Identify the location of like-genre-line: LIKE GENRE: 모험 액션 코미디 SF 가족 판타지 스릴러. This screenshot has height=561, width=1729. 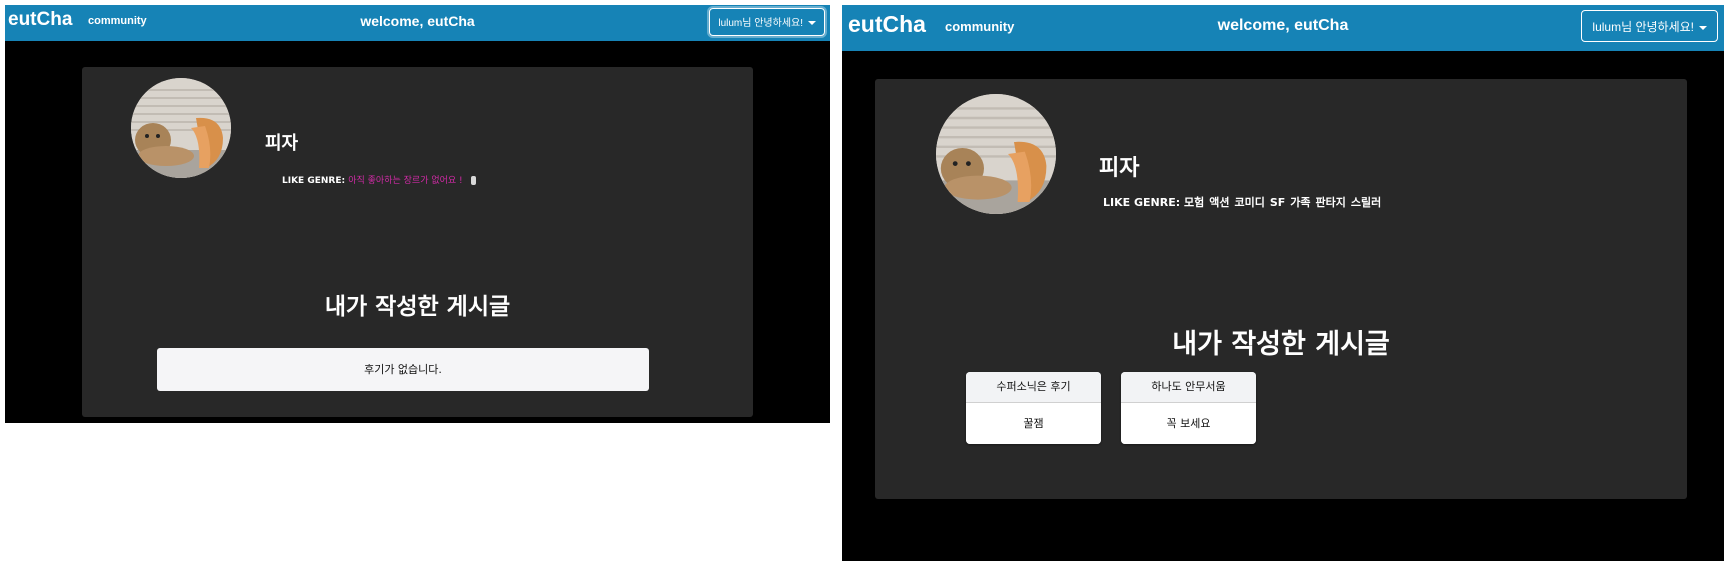
(1244, 202).